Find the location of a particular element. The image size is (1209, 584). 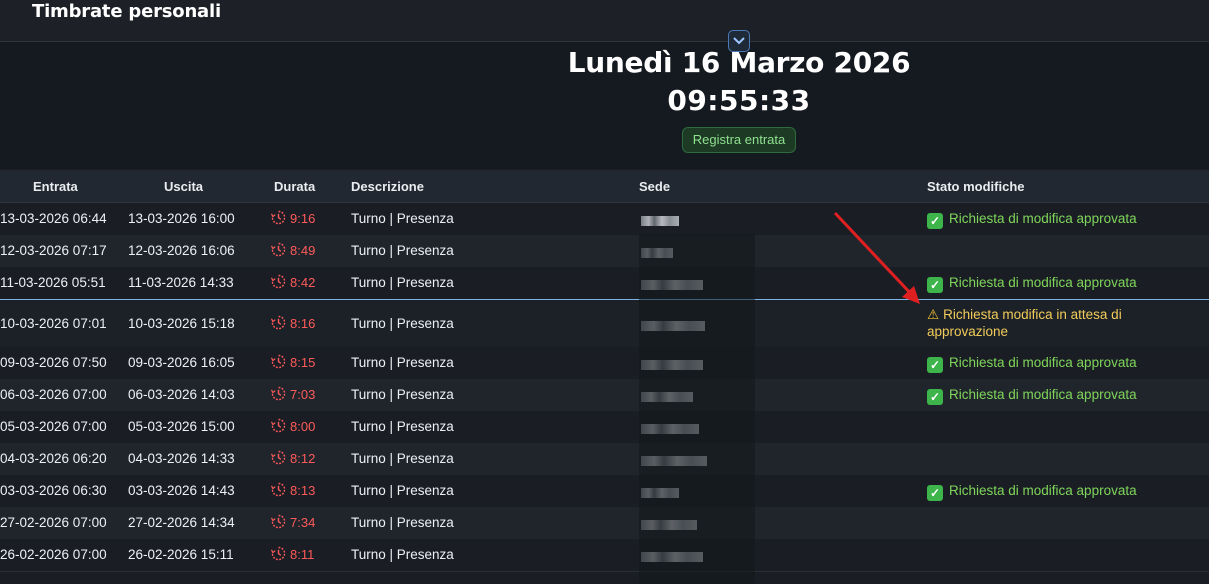

cell-entrata: 09-03-2026 07:50 is located at coordinates (53, 362).